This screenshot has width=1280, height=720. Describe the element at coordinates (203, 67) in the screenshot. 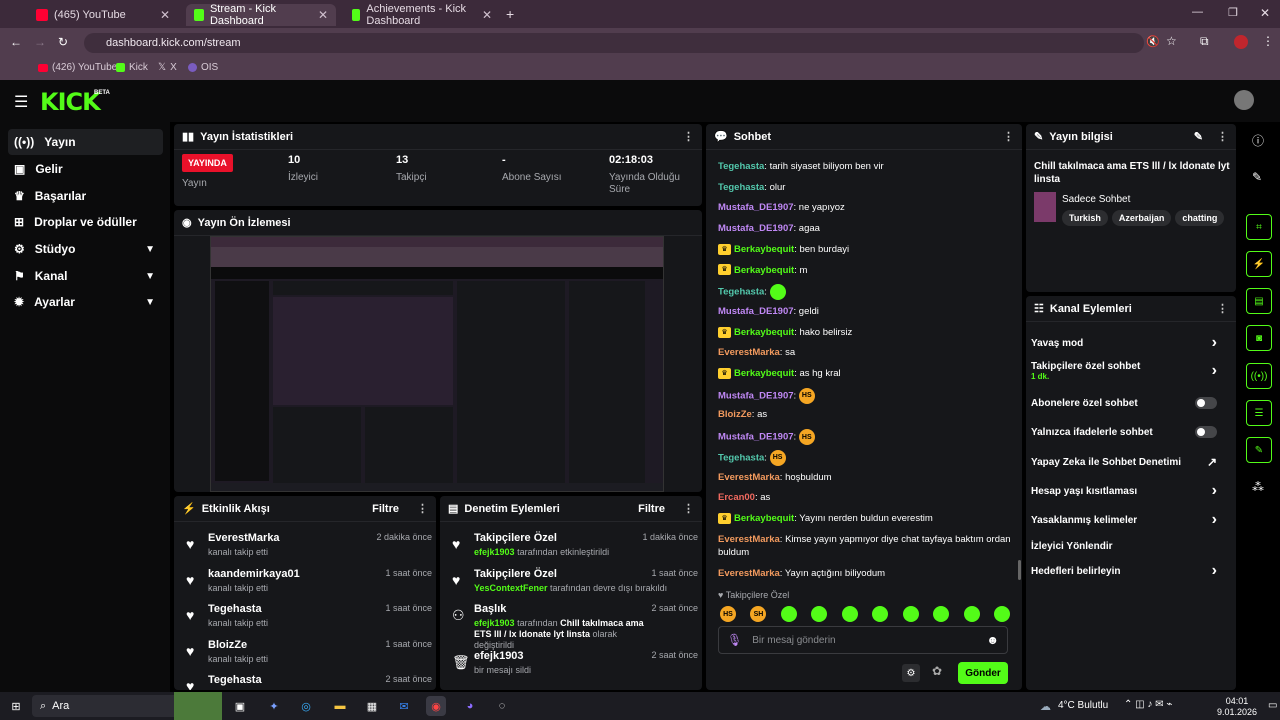

I see `bookmark-ois: OIS` at that location.